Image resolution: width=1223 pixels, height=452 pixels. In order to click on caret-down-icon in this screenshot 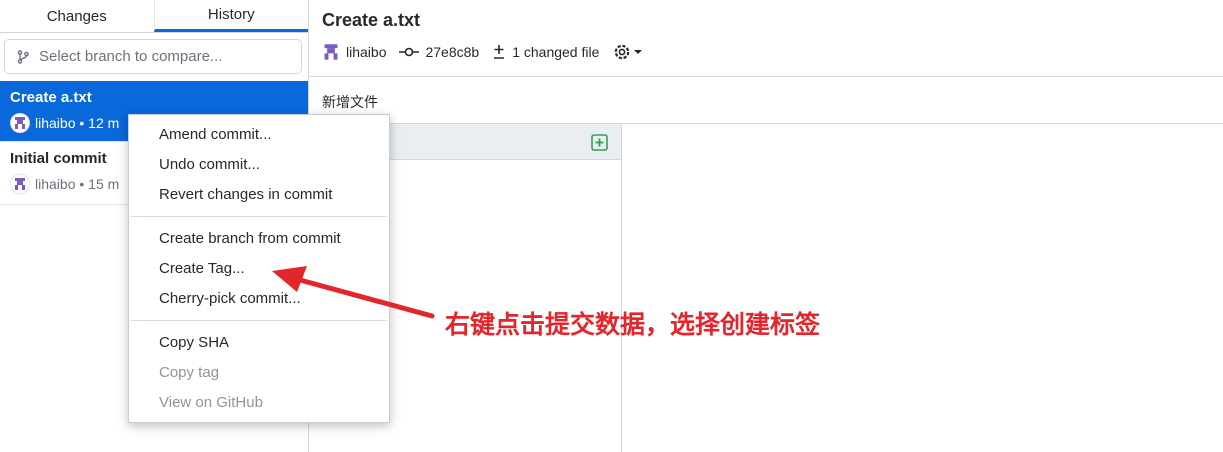, I will do `click(638, 52)`.